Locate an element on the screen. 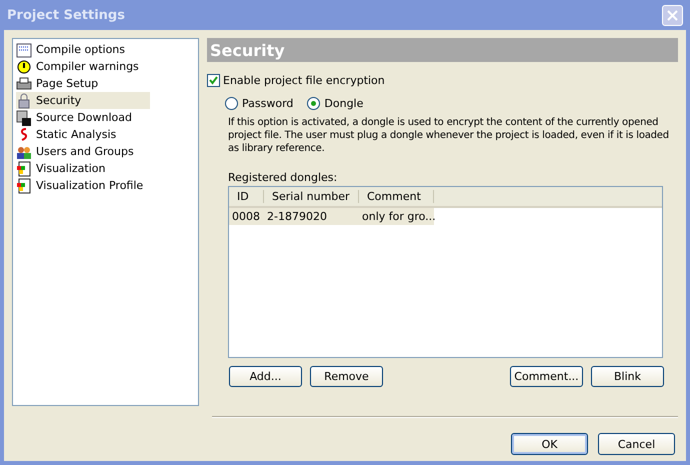 This screenshot has width=690, height=465. category-item: Users and Groups is located at coordinates (83, 151).